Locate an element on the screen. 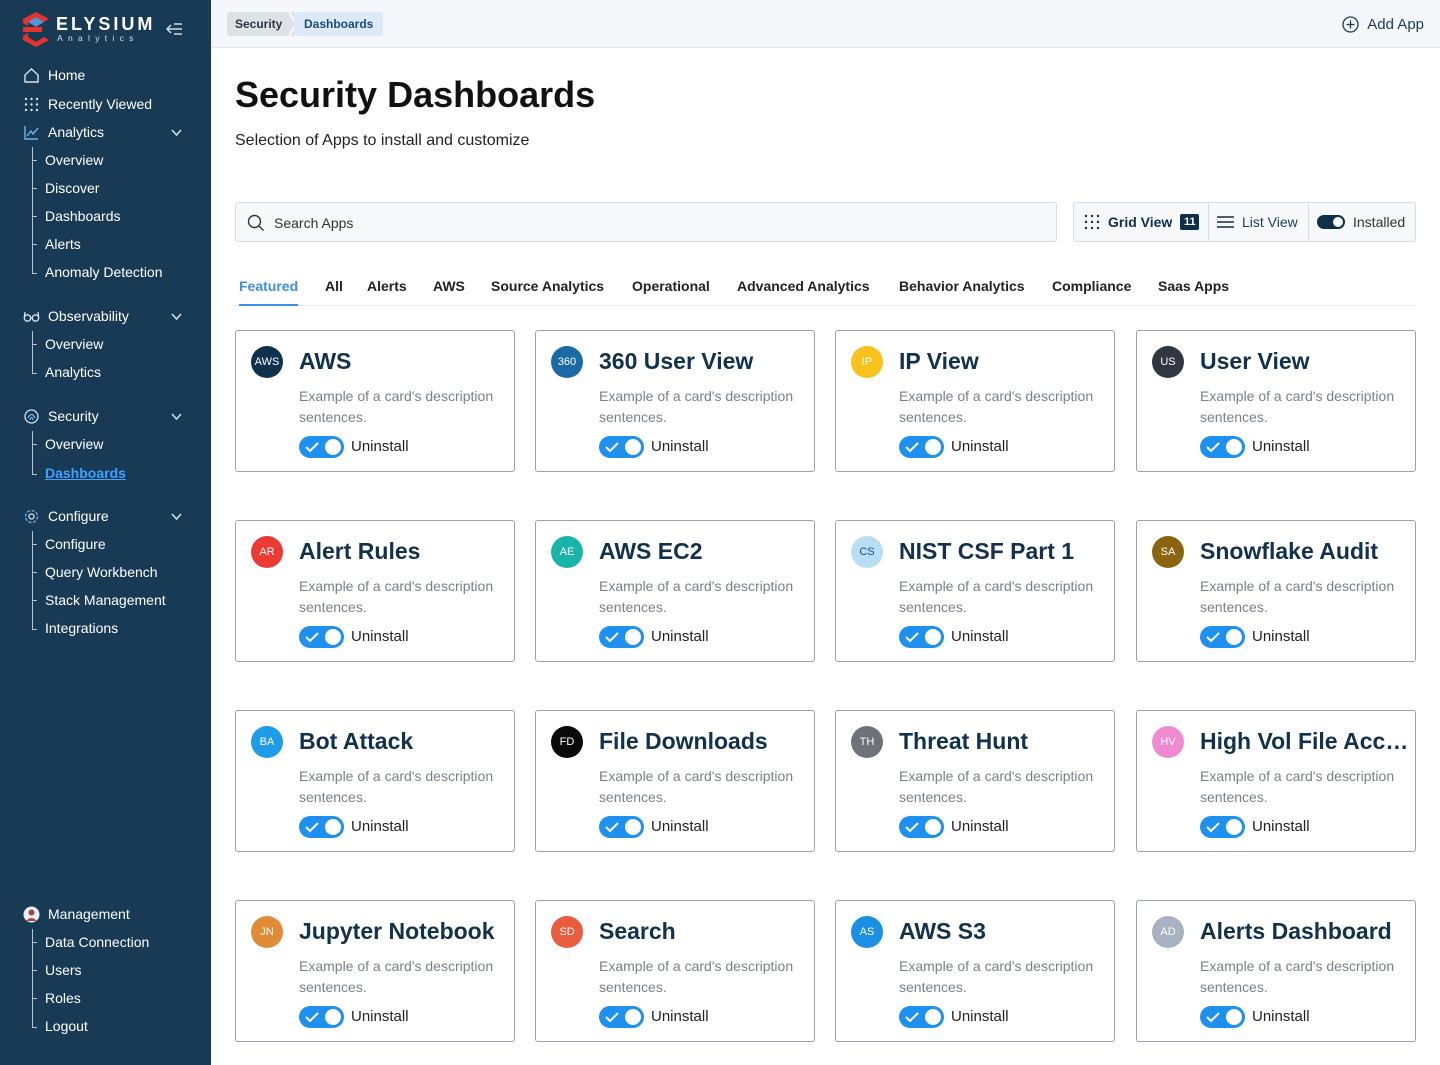 The image size is (1440, 1065). app-avatar: SD is located at coordinates (567, 932).